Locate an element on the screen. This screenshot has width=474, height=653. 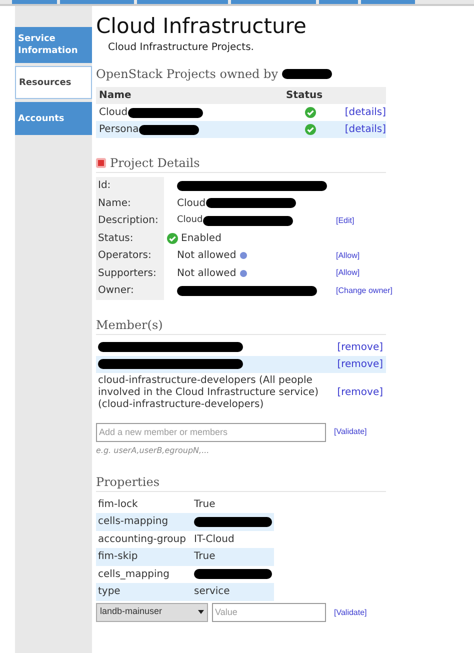
field-label: Name: is located at coordinates (130, 203).